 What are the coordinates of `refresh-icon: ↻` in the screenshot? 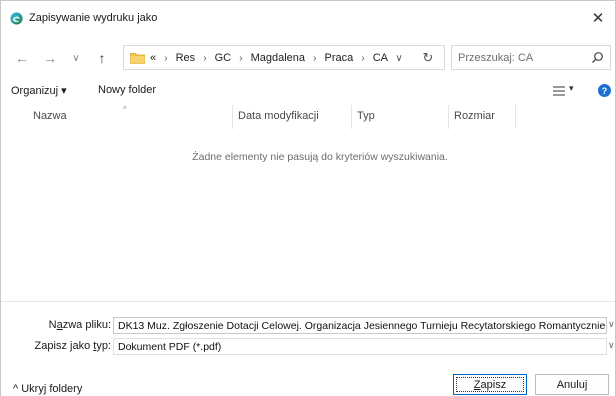 It's located at (428, 57).